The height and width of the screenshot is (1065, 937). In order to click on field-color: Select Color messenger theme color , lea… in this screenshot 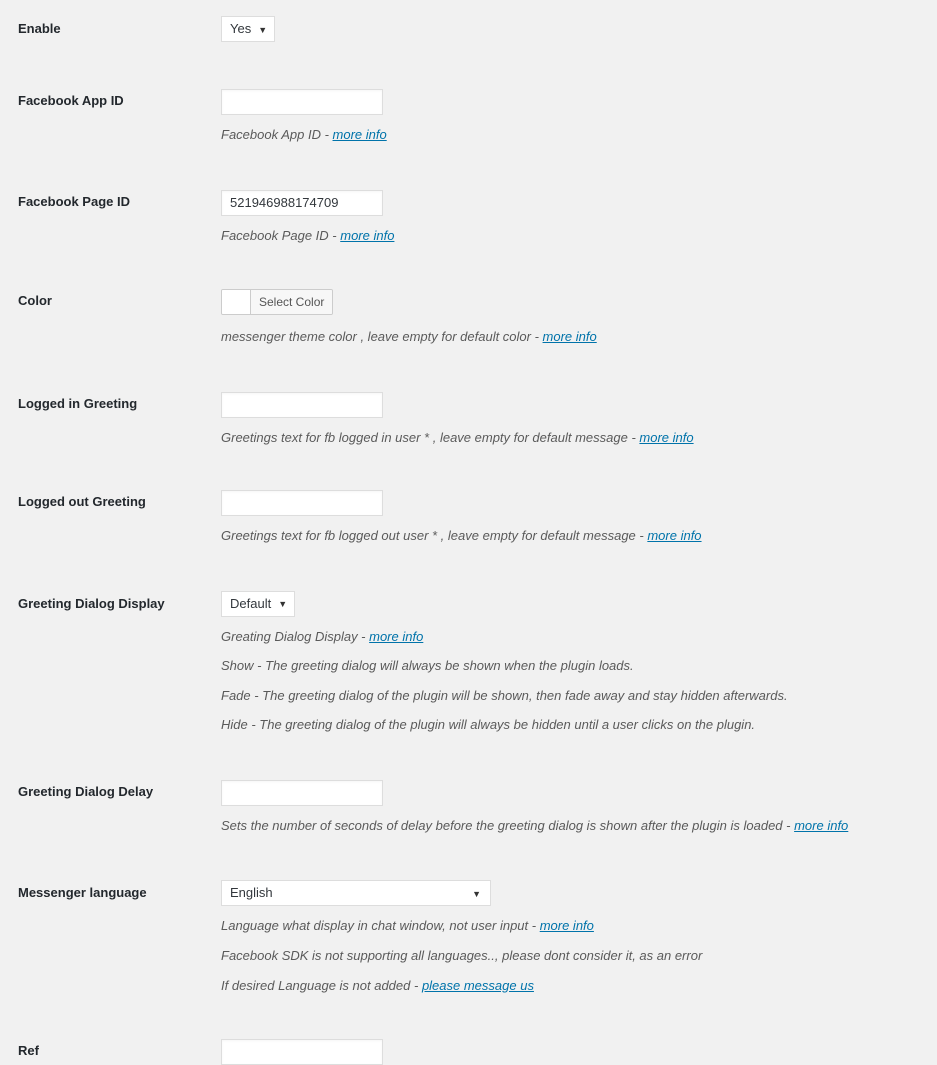, I will do `click(579, 317)`.